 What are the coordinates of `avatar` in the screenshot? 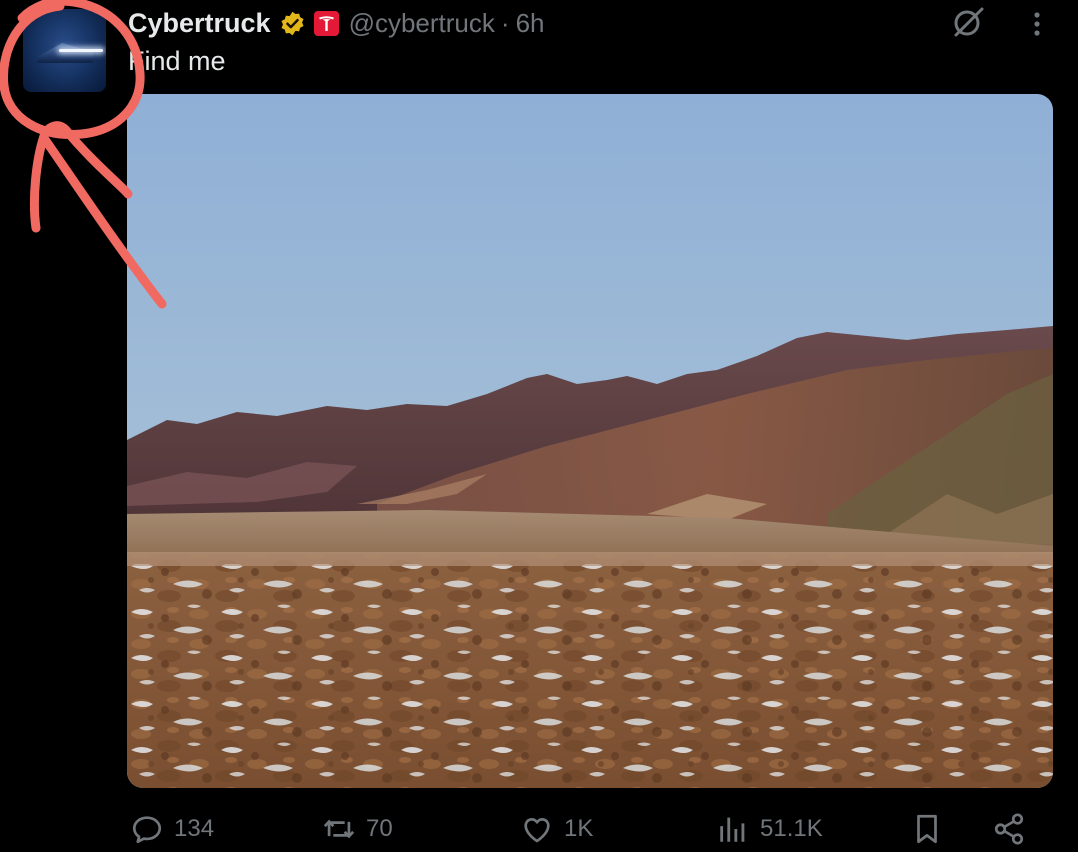 It's located at (64, 50).